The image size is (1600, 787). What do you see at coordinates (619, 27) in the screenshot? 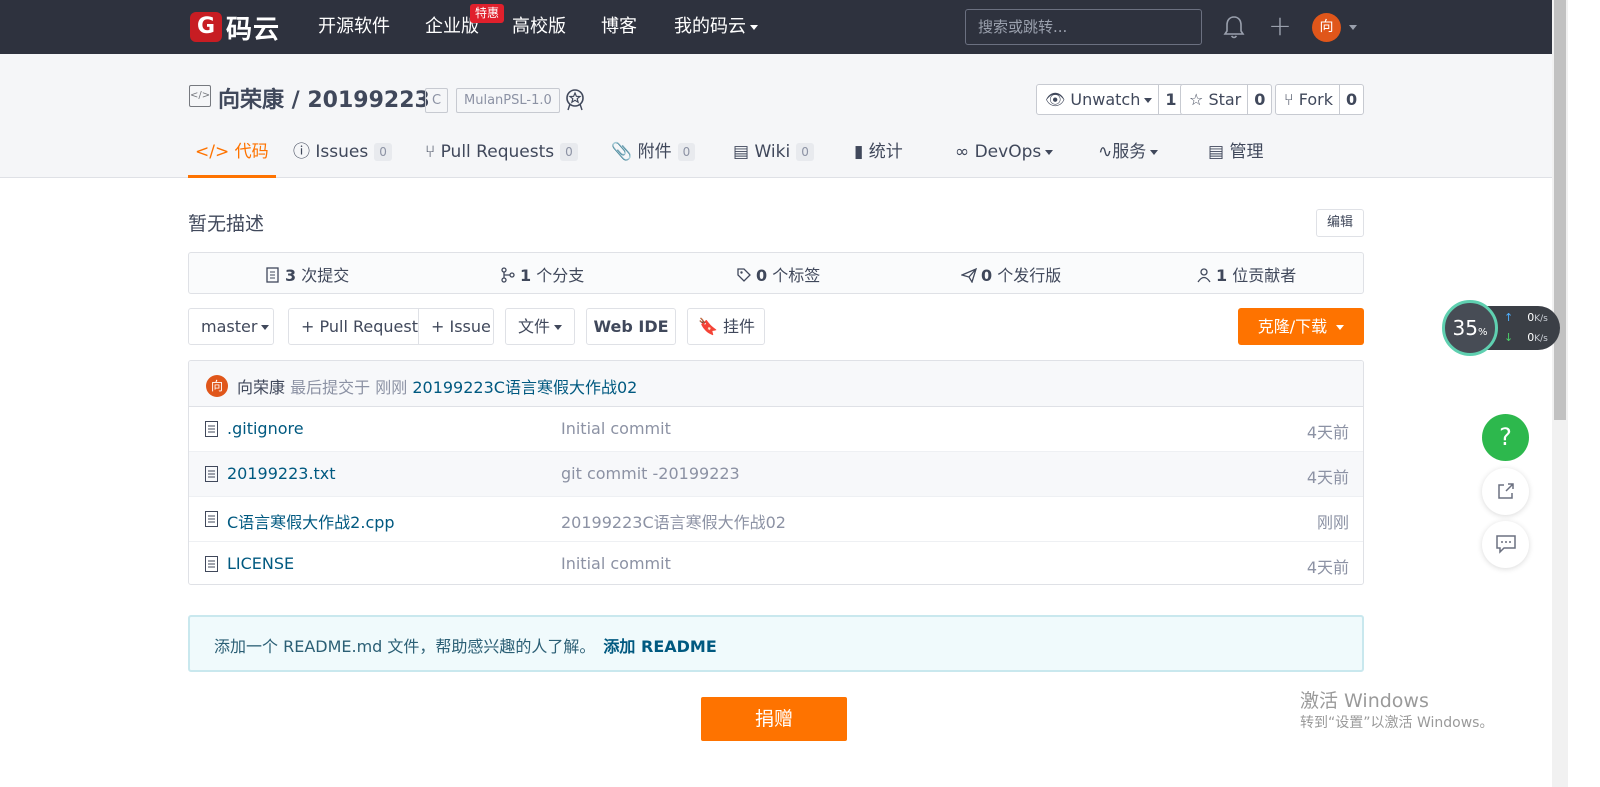
I see `nav-blog: 博客` at bounding box center [619, 27].